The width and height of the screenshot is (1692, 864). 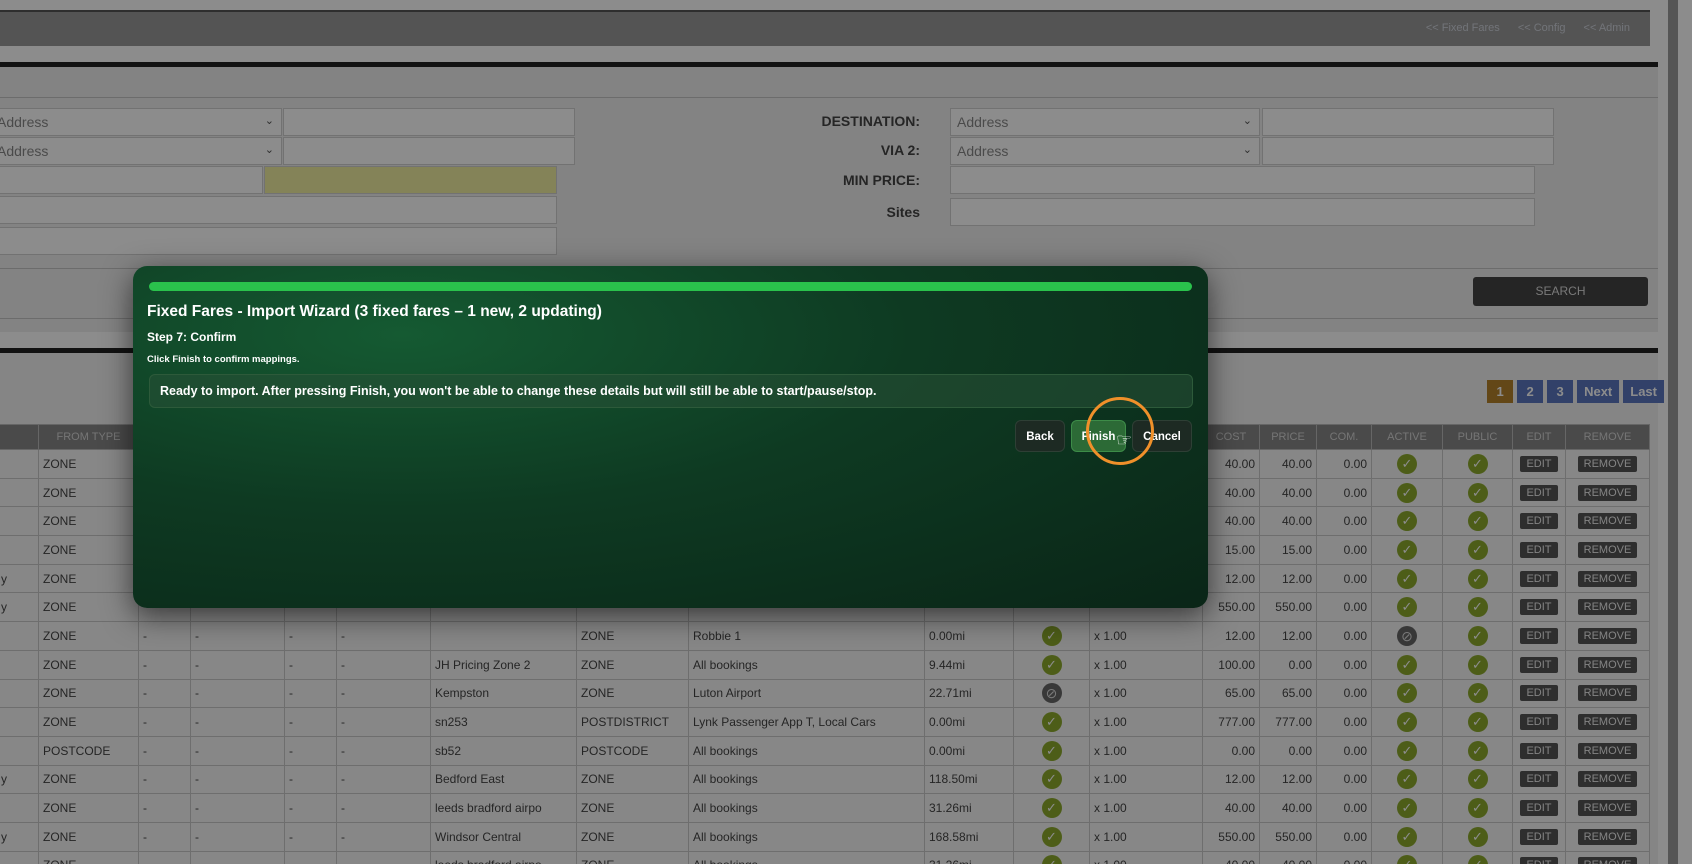 I want to click on scrollbar, so click(x=1673, y=432).